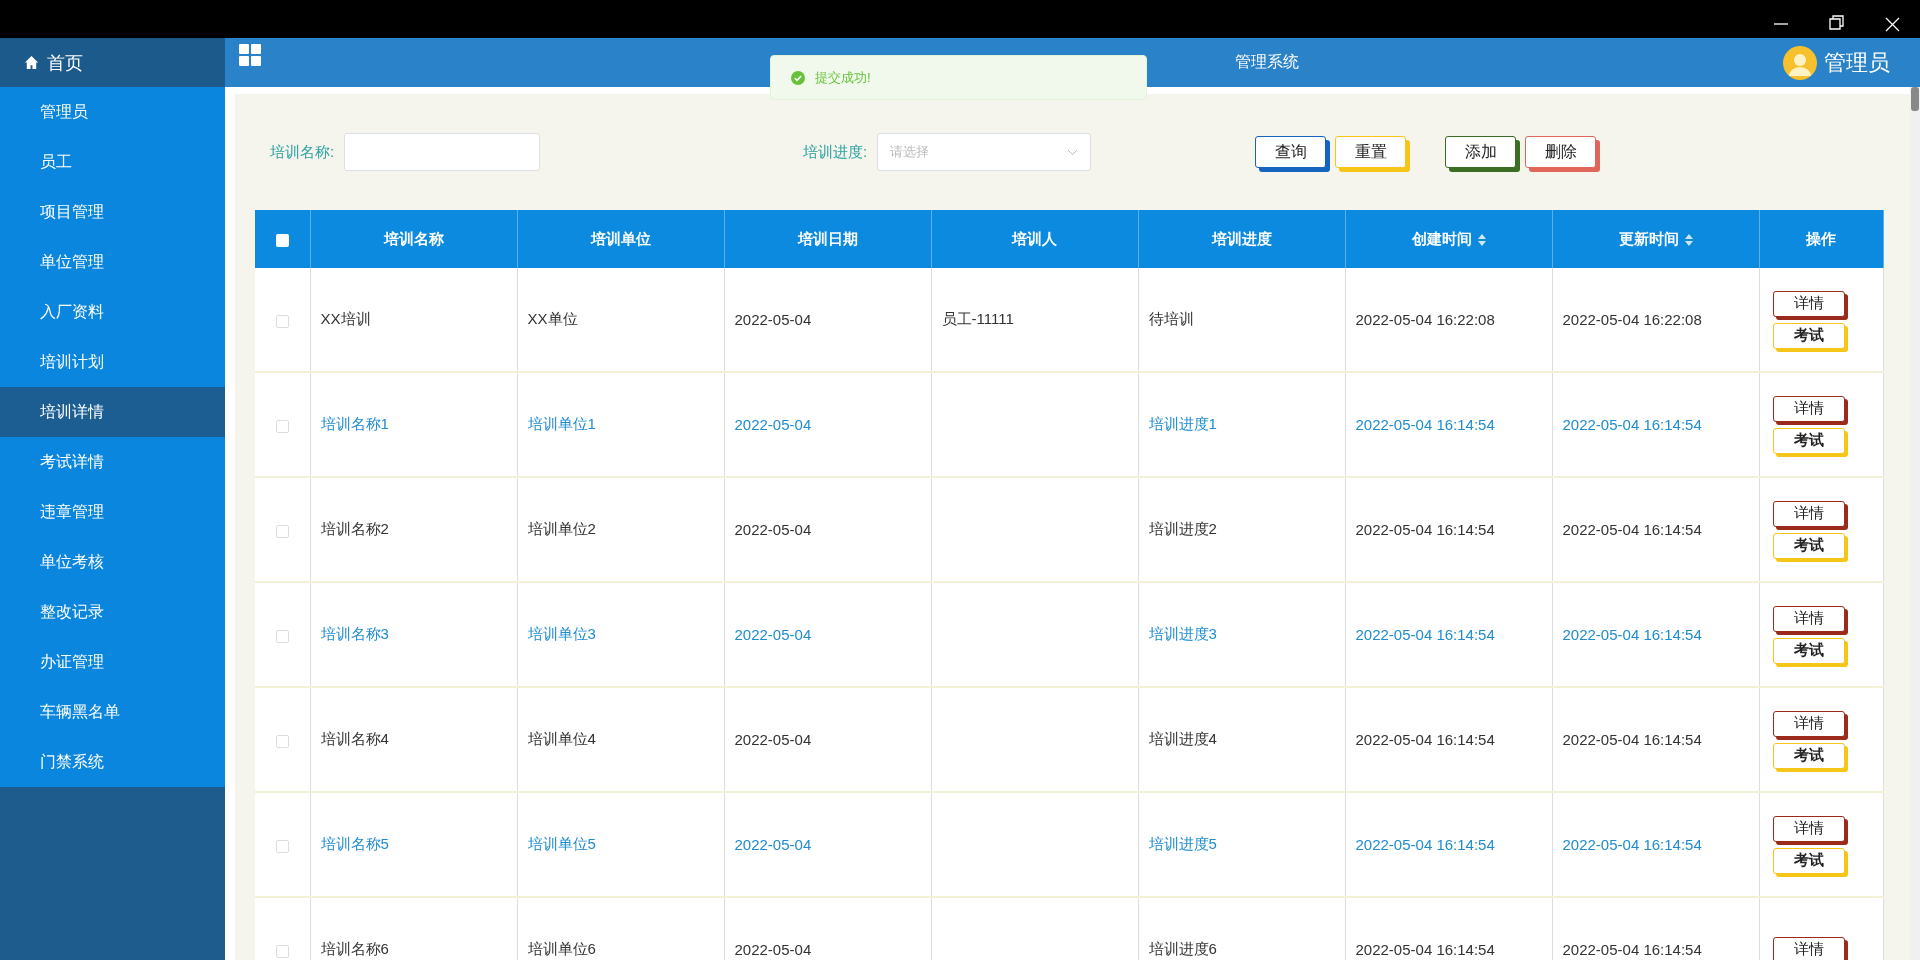 The image size is (1920, 960). I want to click on sidebar-item: 单位考核, so click(112, 562).